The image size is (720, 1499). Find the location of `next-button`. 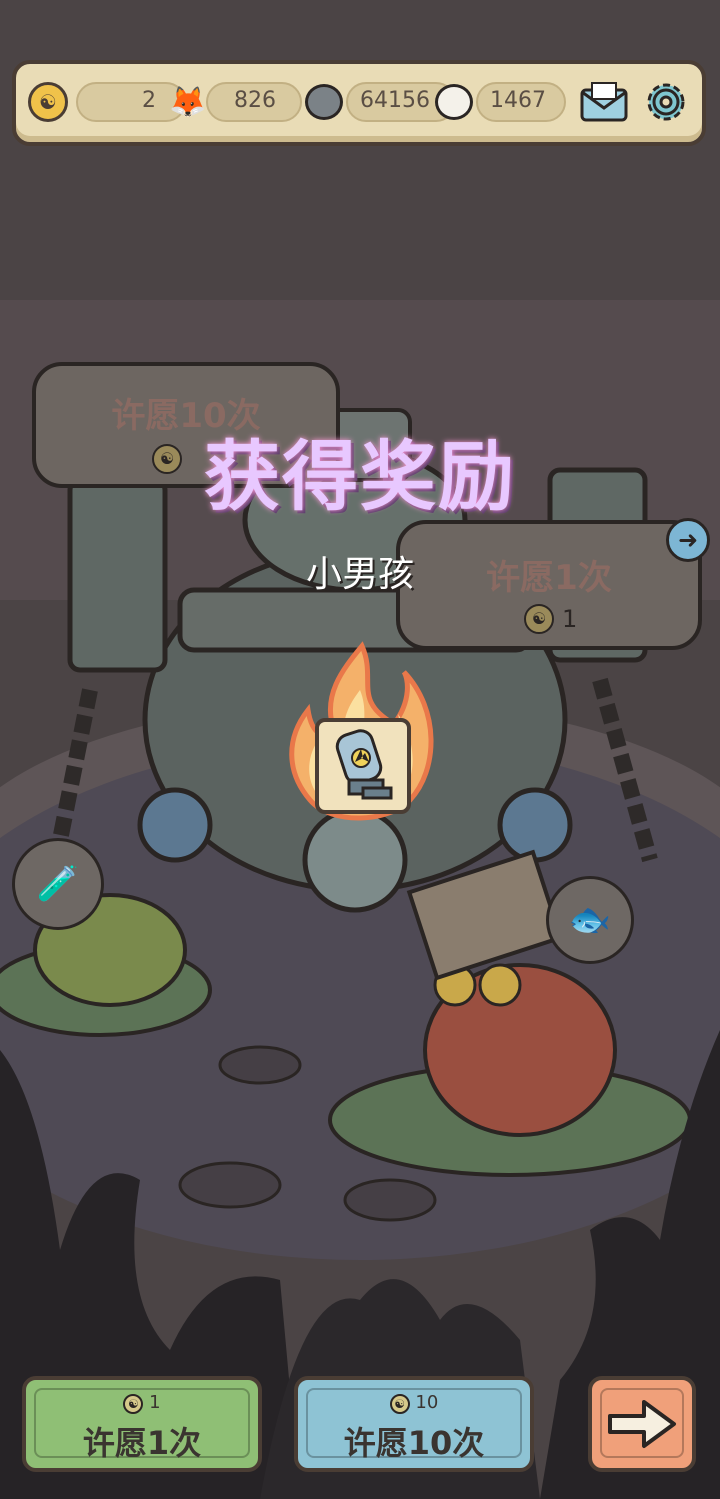

next-button is located at coordinates (642, 1424).